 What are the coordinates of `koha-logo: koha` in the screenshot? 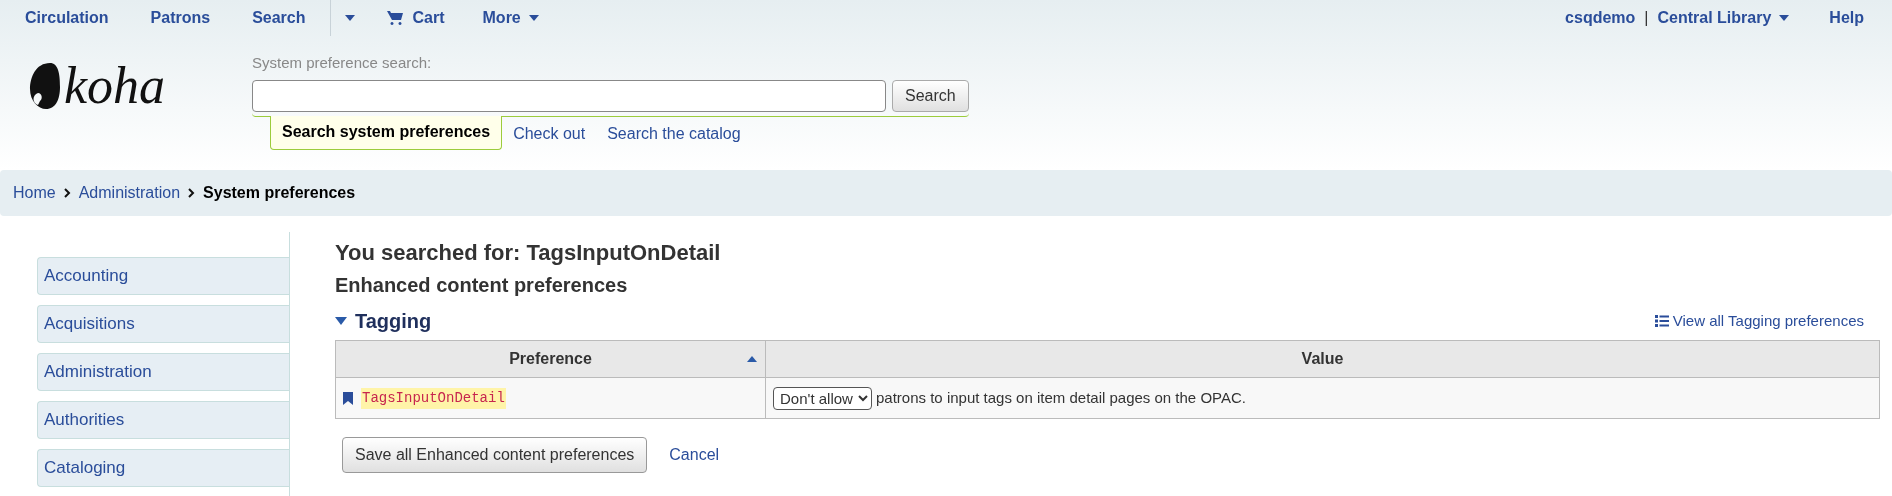 It's located at (140, 86).